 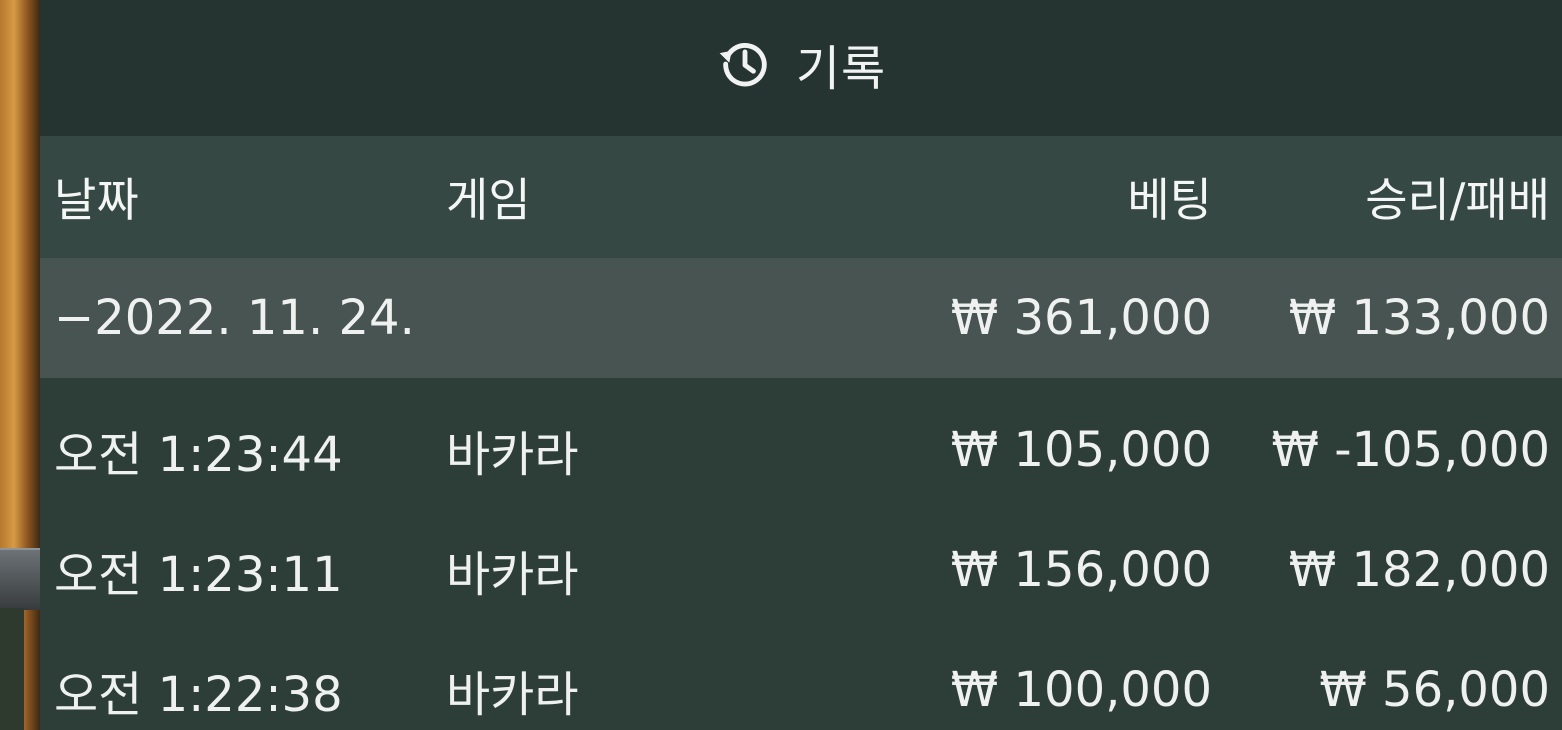 What do you see at coordinates (1457, 200) in the screenshot?
I see `column-header-win-loss: 승리/패배` at bounding box center [1457, 200].